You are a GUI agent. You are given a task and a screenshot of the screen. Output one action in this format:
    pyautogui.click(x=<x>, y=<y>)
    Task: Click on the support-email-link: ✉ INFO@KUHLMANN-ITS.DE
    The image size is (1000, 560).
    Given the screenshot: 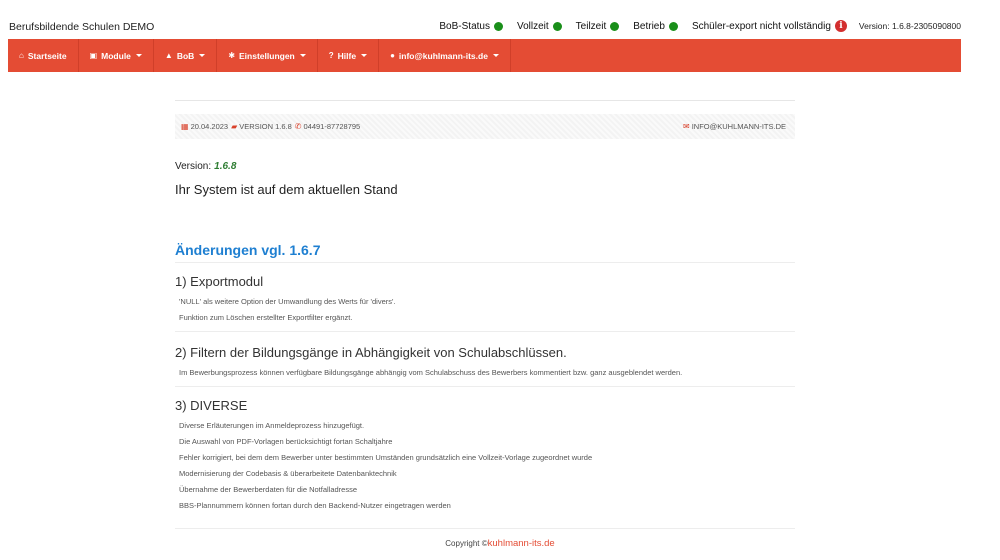 What is the action you would take?
    pyautogui.click(x=734, y=126)
    